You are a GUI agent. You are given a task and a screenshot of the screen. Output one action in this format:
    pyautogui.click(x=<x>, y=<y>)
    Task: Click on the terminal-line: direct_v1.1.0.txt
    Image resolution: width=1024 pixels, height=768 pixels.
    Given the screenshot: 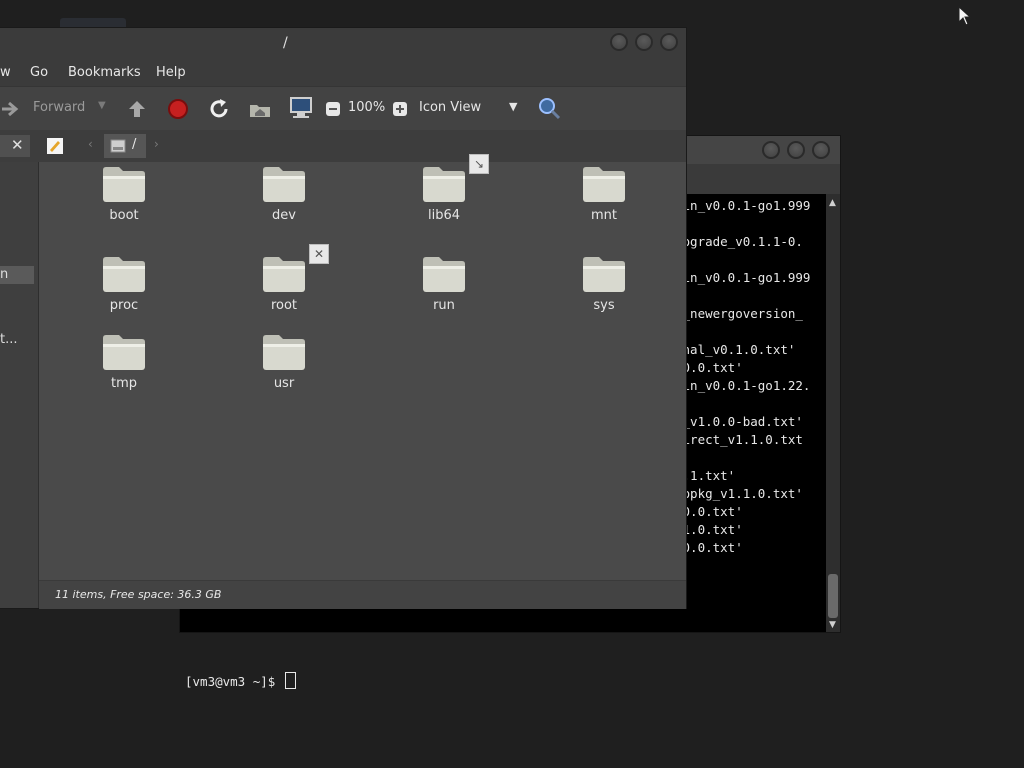 What is the action you would take?
    pyautogui.click(x=739, y=439)
    